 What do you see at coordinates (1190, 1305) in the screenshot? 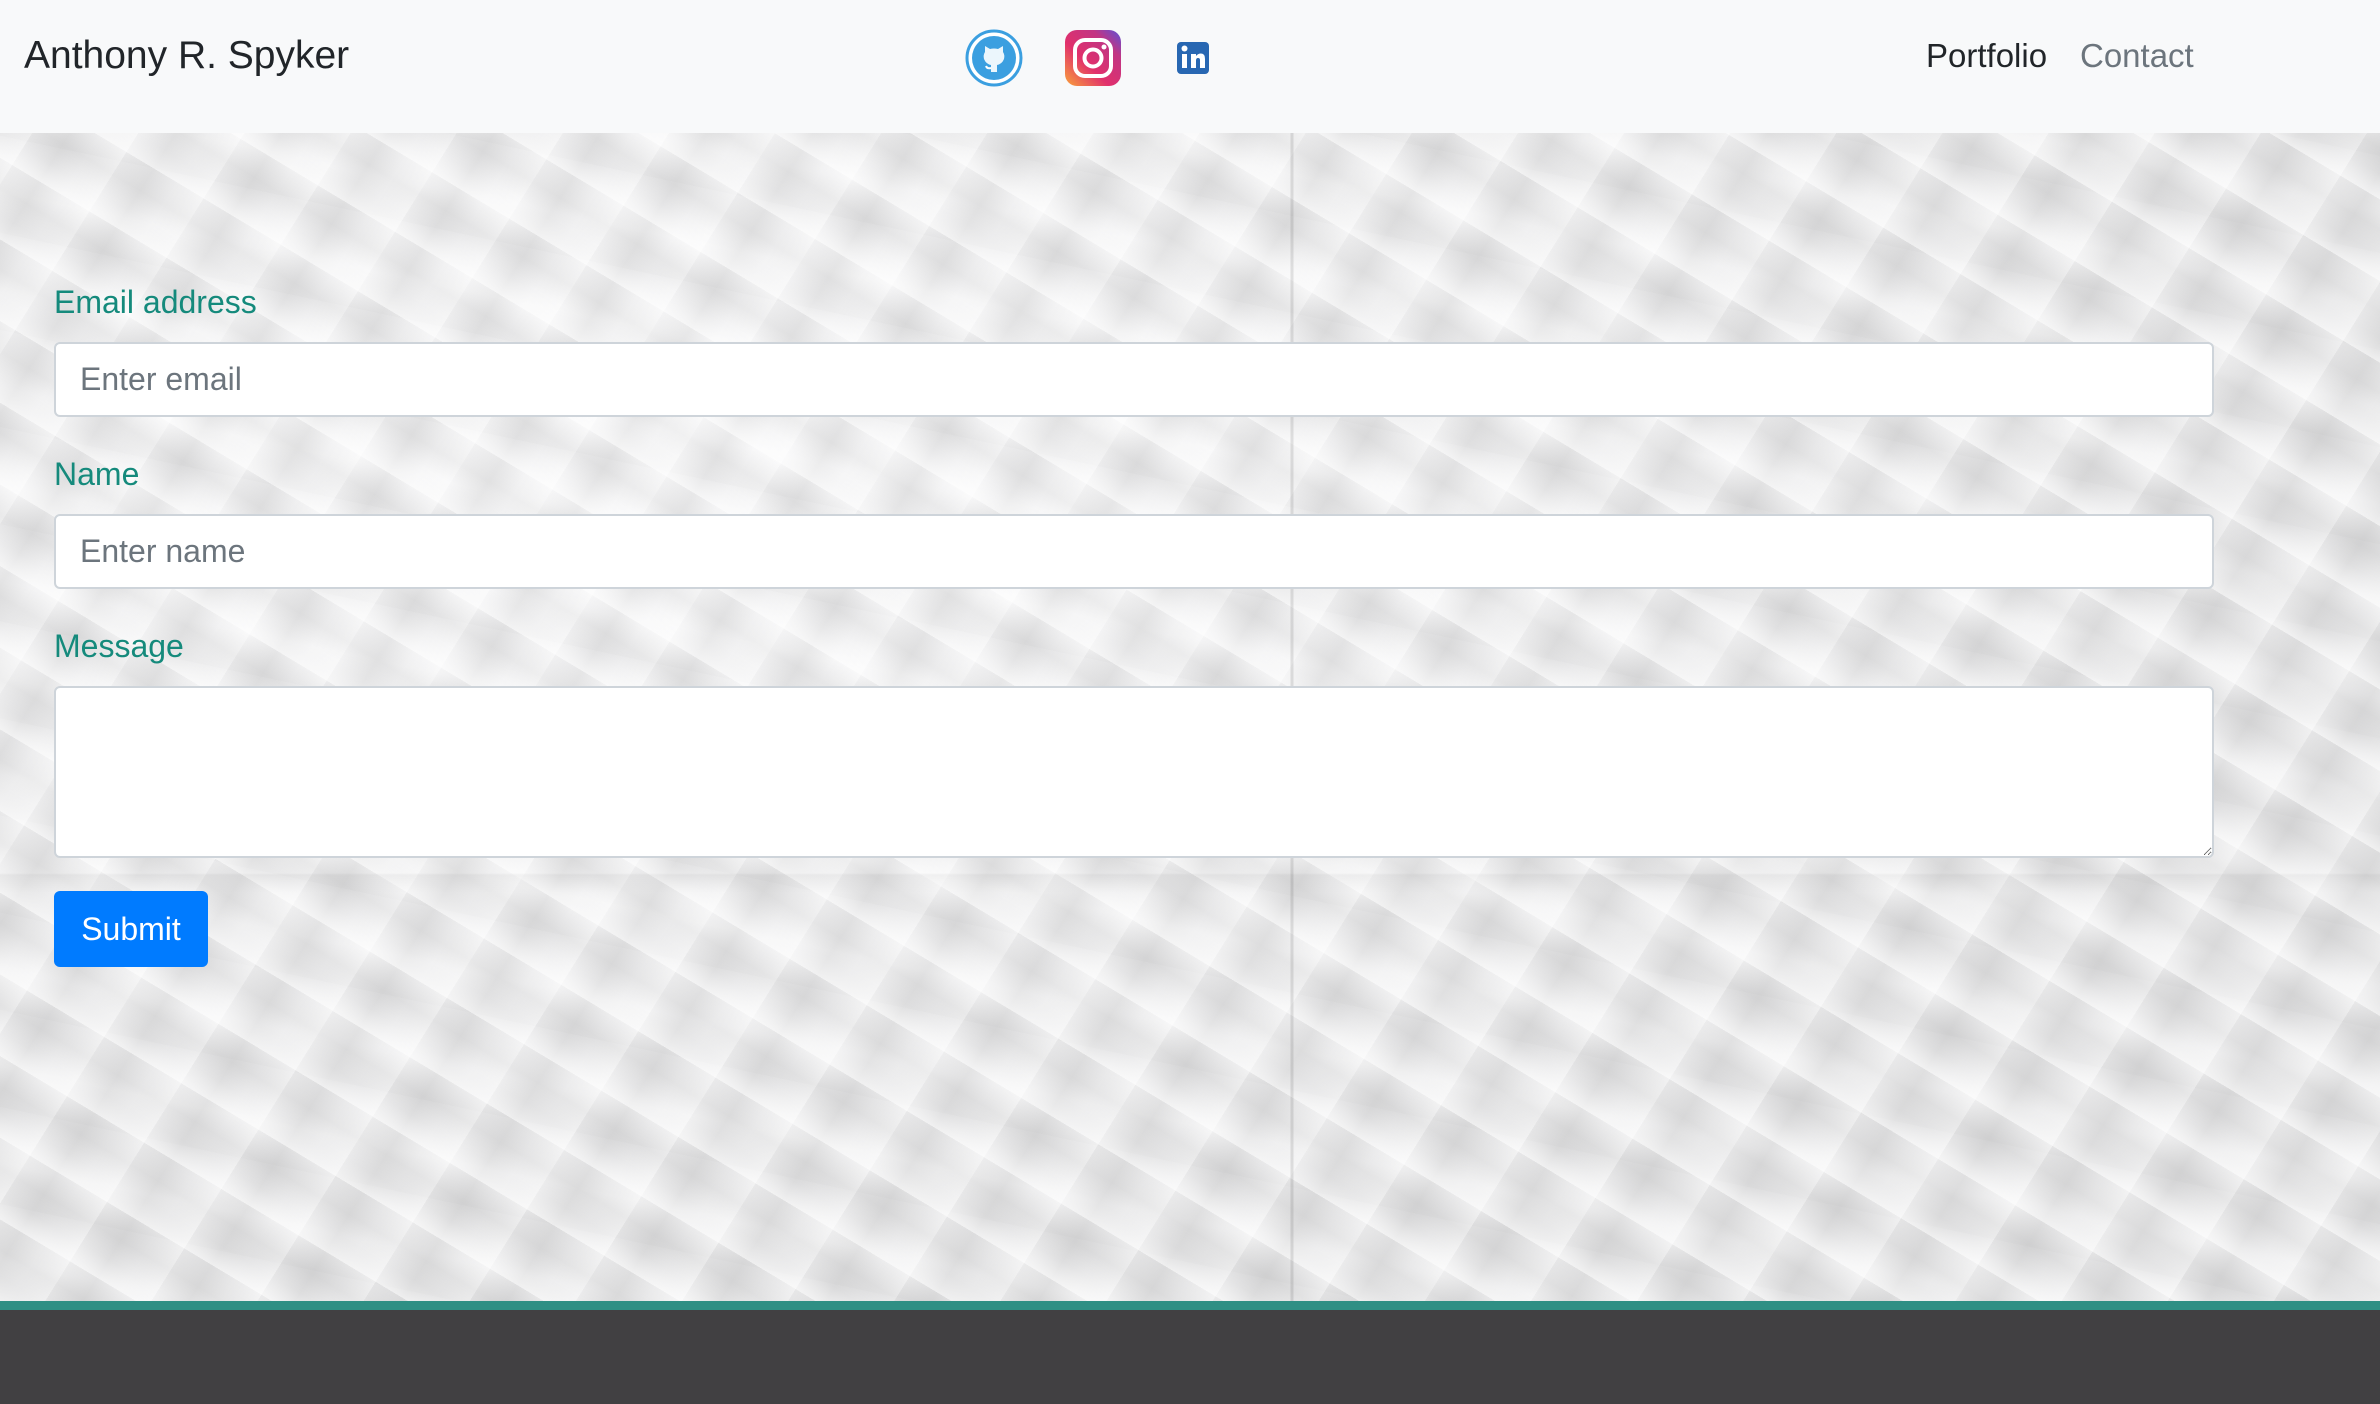
I see `footer-accent-bar` at bounding box center [1190, 1305].